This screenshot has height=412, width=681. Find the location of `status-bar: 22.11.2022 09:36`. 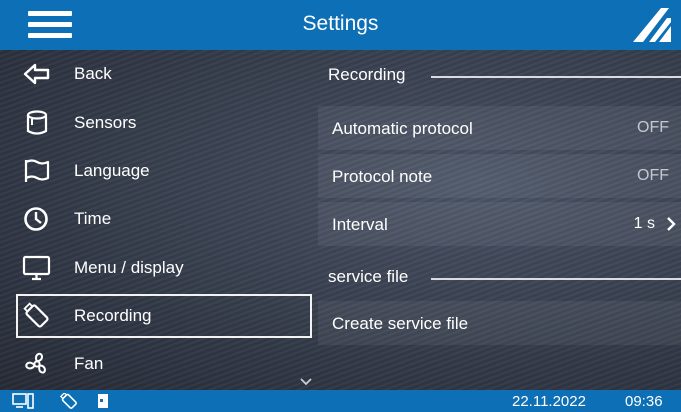

status-bar: 22.11.2022 09:36 is located at coordinates (340, 401).